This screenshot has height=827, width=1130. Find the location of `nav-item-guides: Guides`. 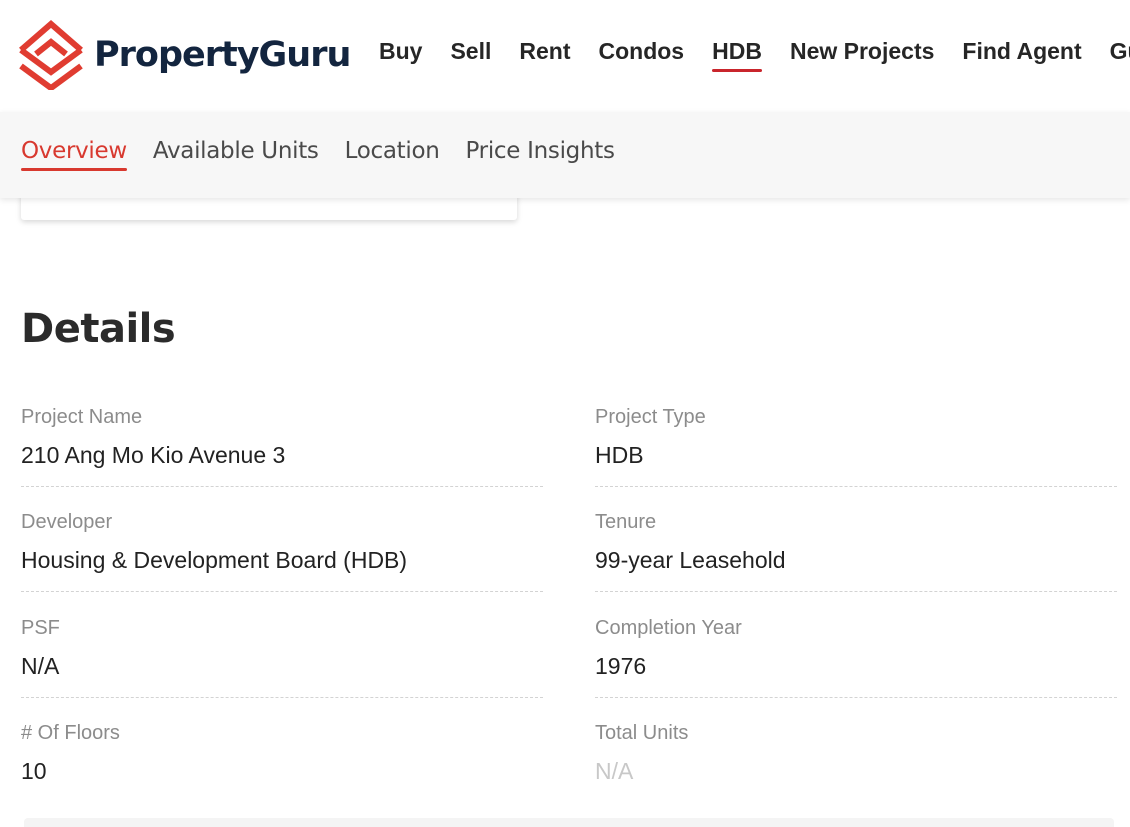

nav-item-guides: Guides is located at coordinates (1120, 54).